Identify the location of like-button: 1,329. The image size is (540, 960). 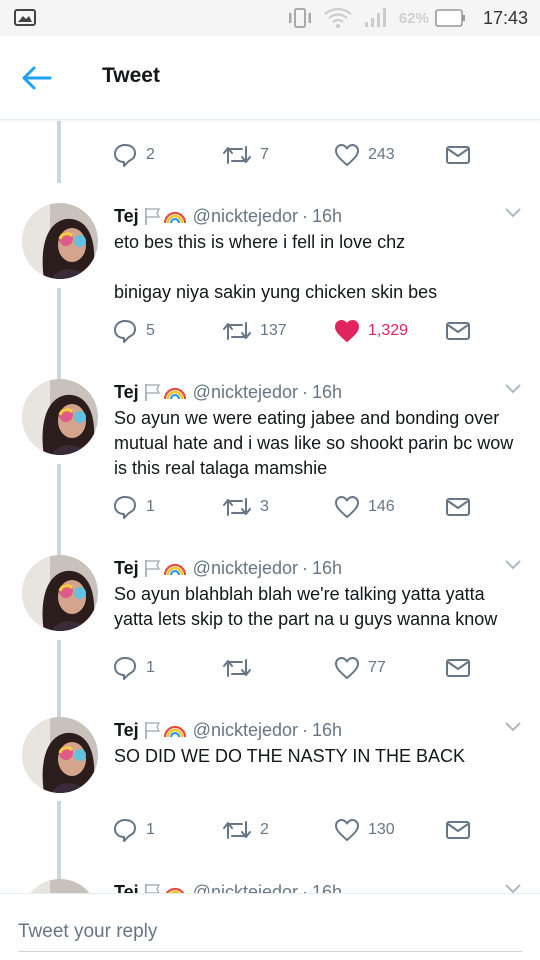
(371, 331).